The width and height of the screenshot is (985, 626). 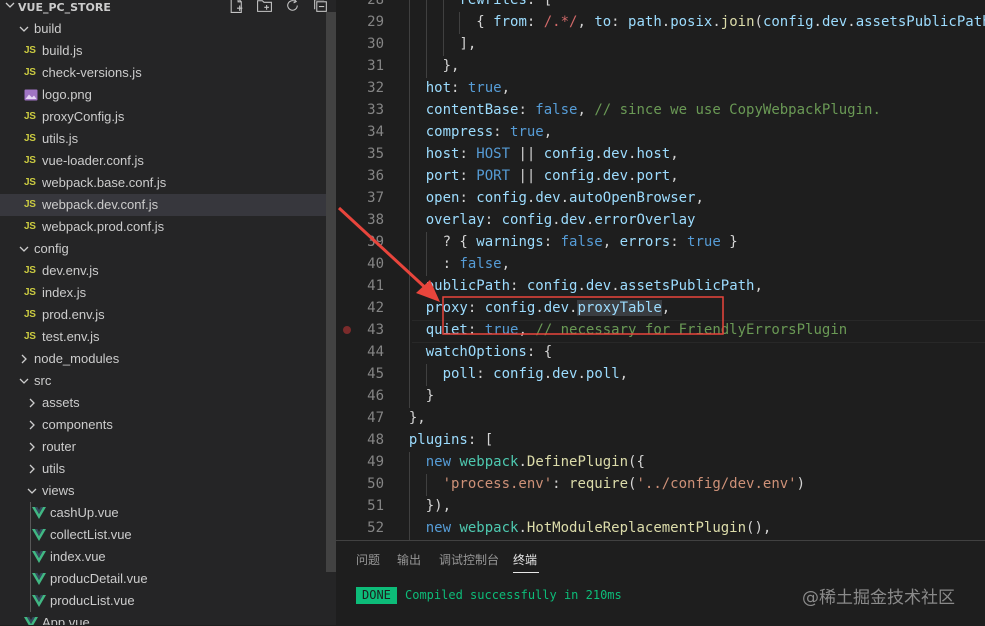 What do you see at coordinates (163, 491) in the screenshot?
I see `tree-folder: views` at bounding box center [163, 491].